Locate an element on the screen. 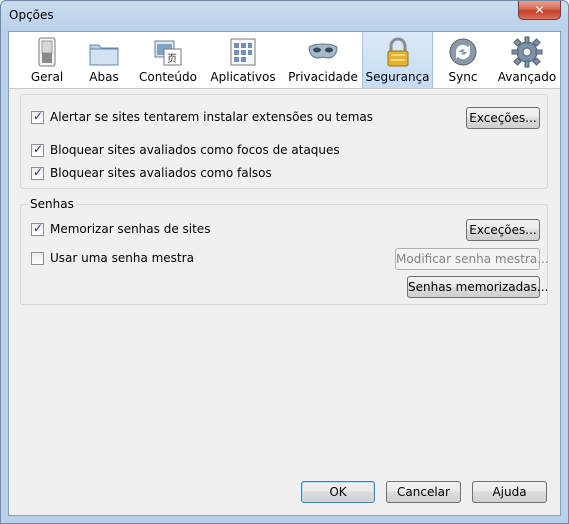 The width and height of the screenshot is (569, 524). tab-label: Conteúdo is located at coordinates (168, 77).